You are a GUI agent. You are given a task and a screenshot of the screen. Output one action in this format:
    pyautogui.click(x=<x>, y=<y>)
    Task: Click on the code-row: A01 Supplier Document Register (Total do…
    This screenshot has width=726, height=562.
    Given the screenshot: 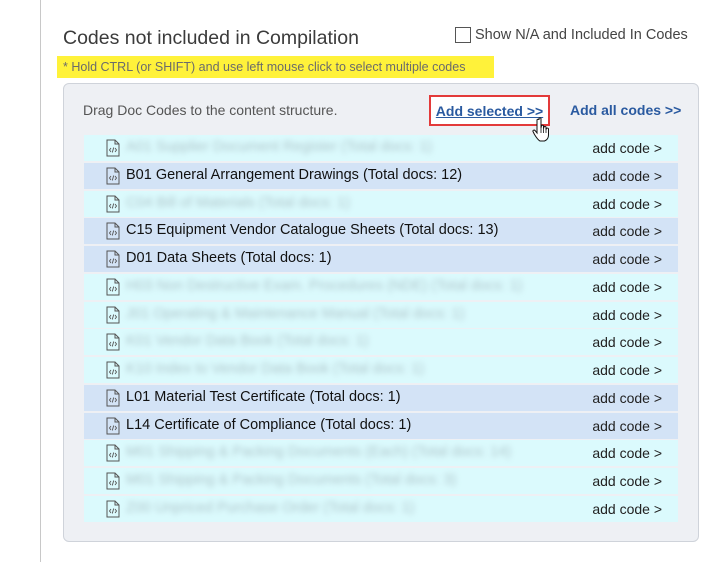 What is the action you would take?
    pyautogui.click(x=381, y=148)
    